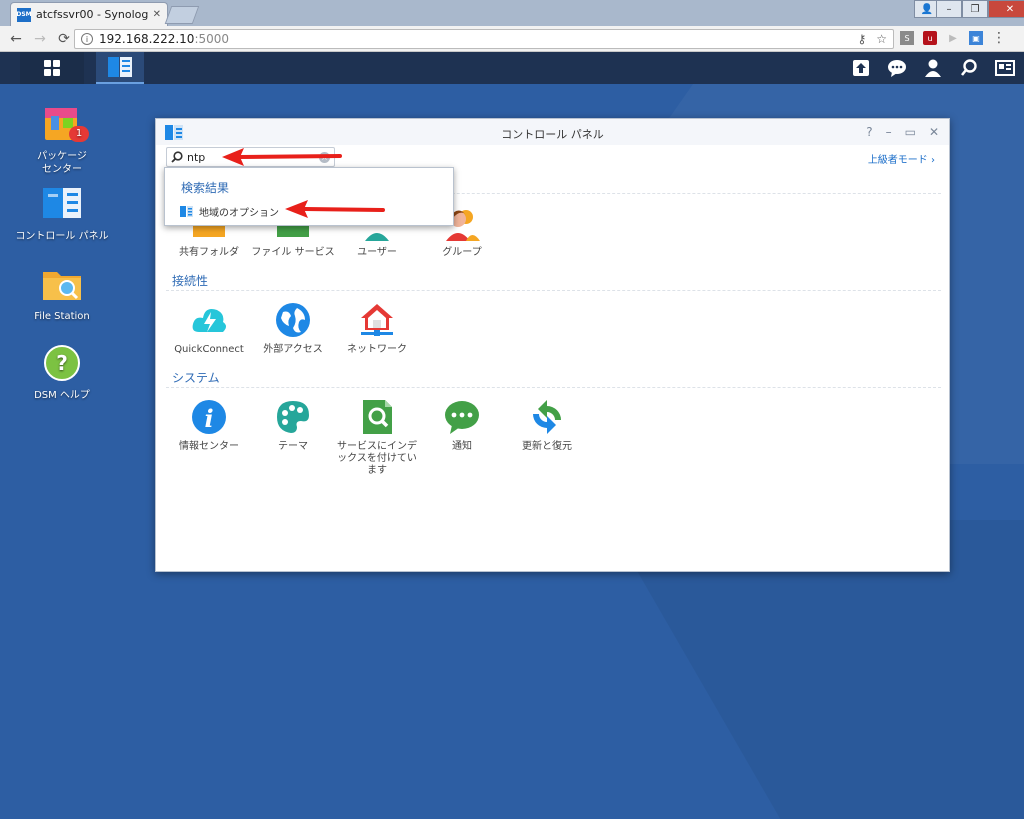  What do you see at coordinates (999, 38) in the screenshot?
I see `browser-menu-icon: ⋮` at bounding box center [999, 38].